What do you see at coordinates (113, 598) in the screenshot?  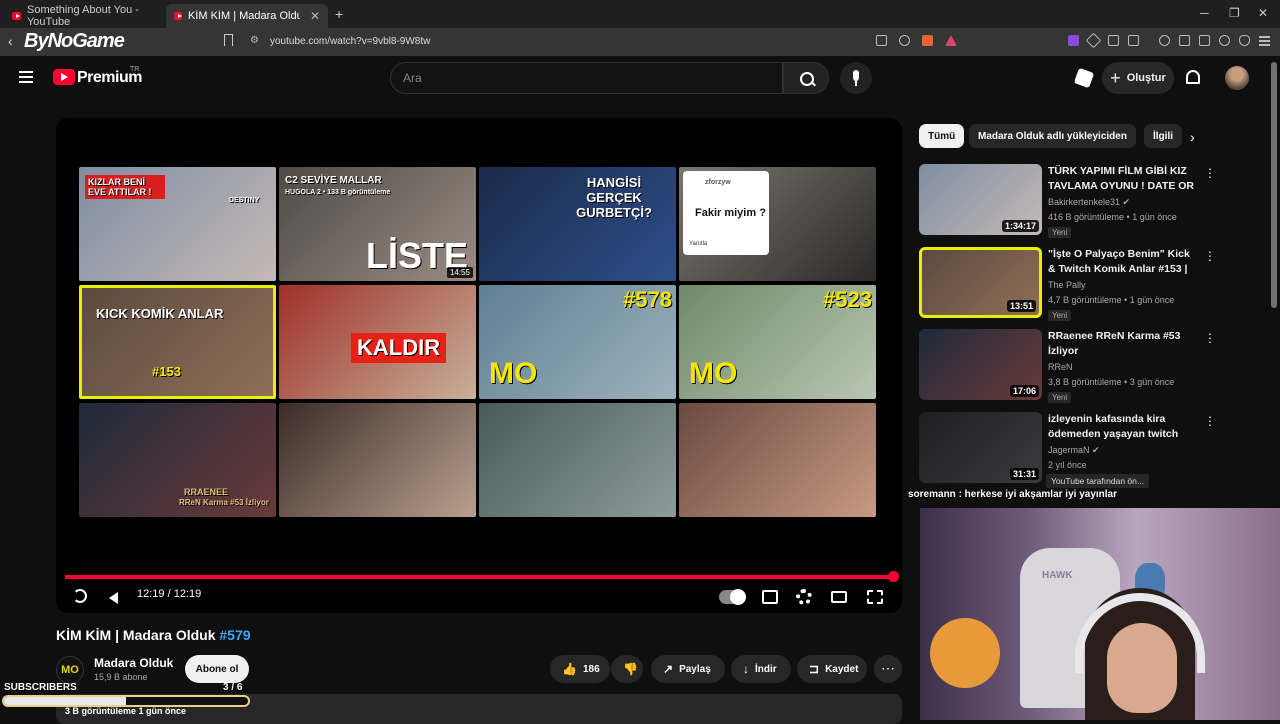 I see `volume-icon` at bounding box center [113, 598].